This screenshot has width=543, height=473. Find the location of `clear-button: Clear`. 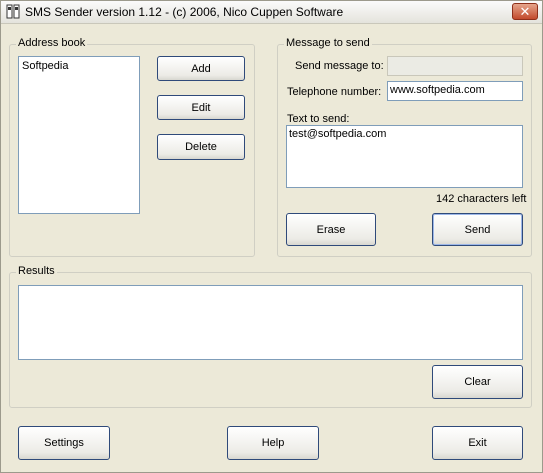

clear-button: Clear is located at coordinates (477, 382).